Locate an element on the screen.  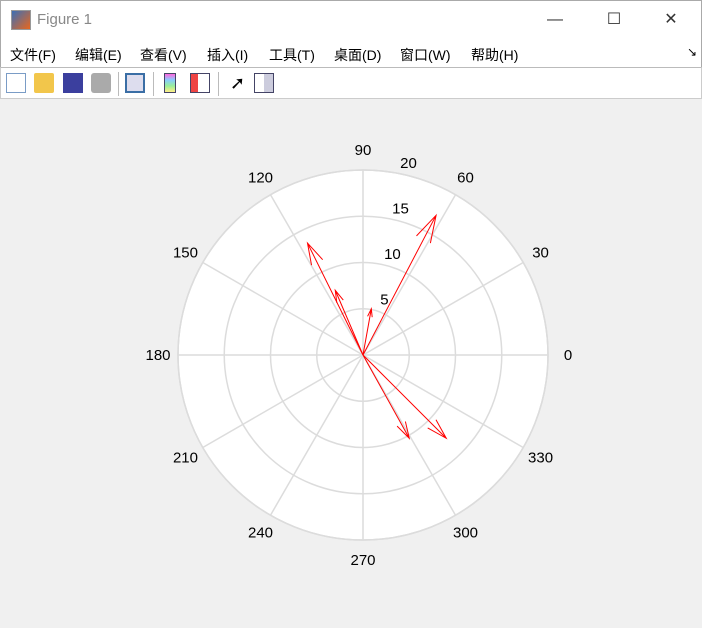
angle-tick-label: 60 is located at coordinates (465, 177).